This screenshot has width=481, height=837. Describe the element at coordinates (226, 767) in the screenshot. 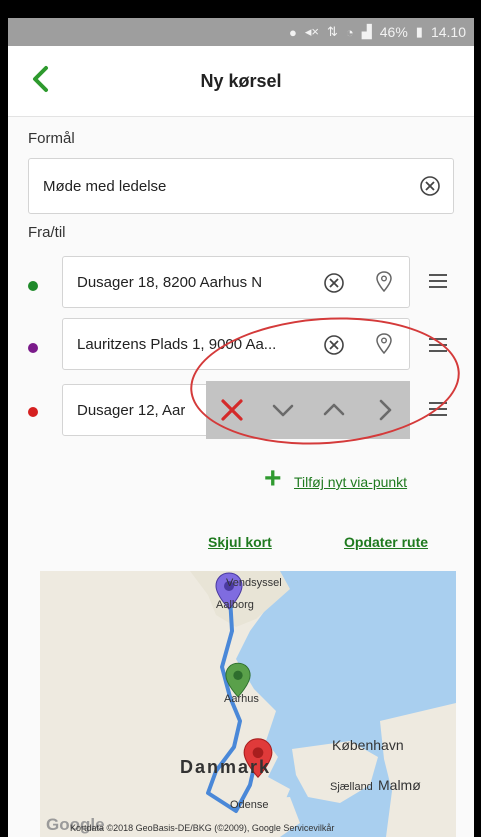

I see `map-label-danmark: Danmark` at that location.